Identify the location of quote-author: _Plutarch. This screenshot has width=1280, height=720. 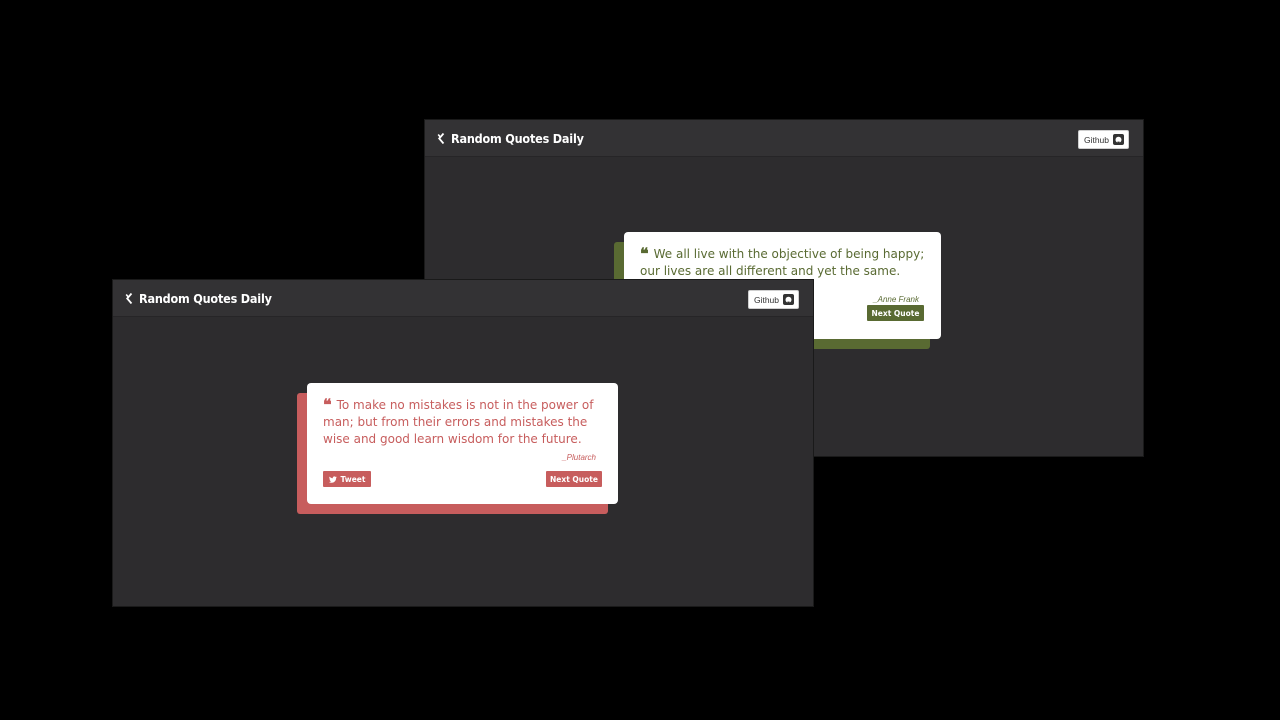
(579, 457).